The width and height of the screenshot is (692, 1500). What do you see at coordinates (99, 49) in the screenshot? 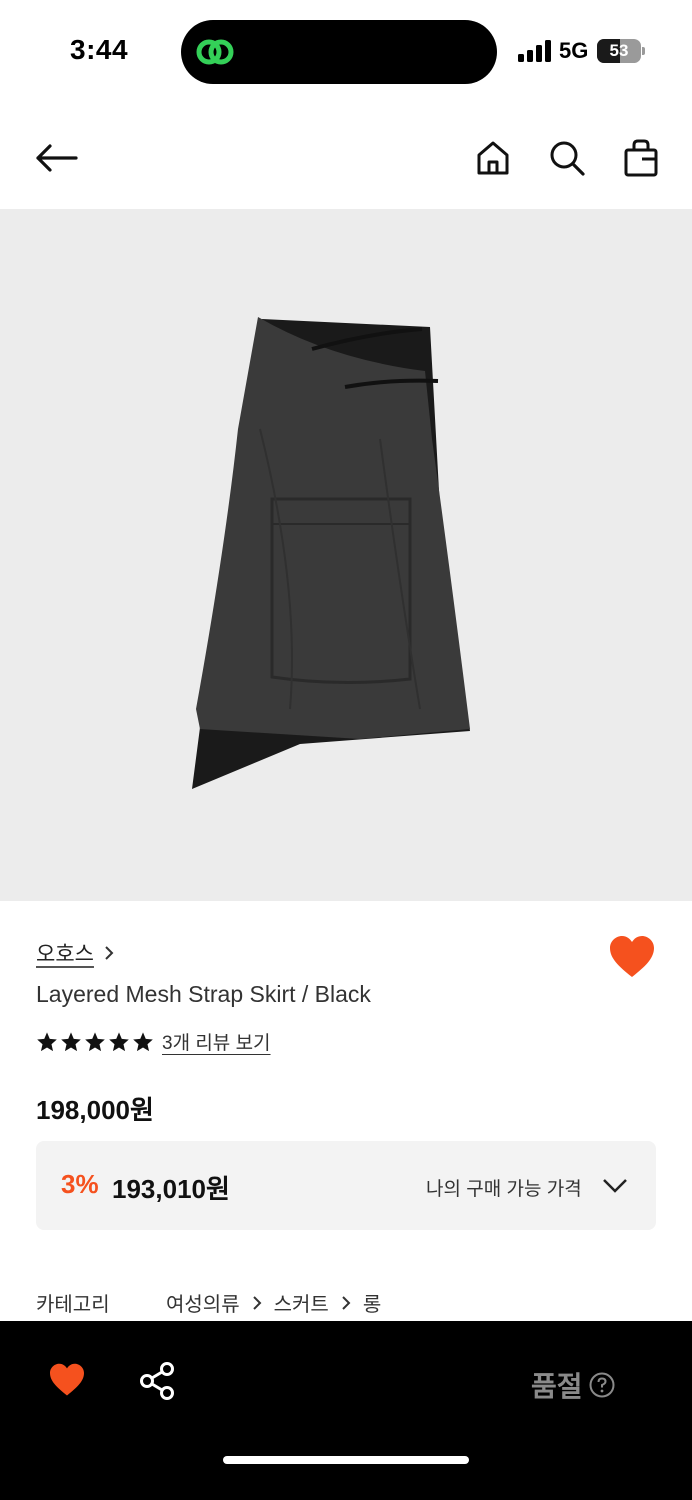
I see `status-time: 3:44` at bounding box center [99, 49].